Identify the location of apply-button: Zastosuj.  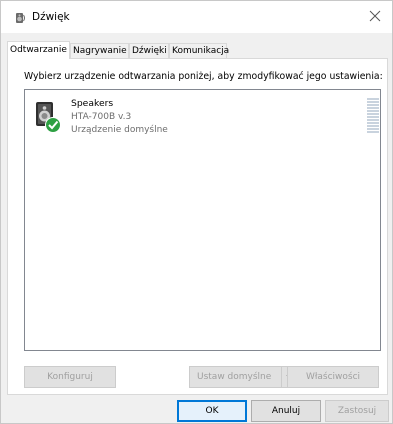
(357, 411).